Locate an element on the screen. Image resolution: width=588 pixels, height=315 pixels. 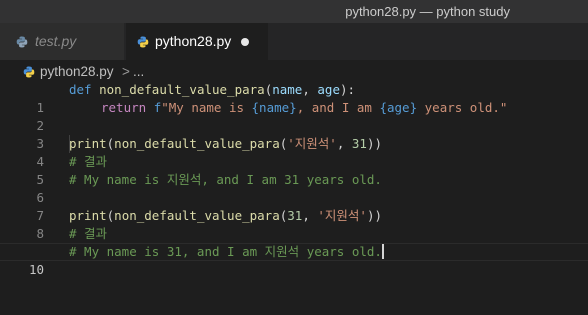
code-line: 3 is located at coordinates (294, 134).